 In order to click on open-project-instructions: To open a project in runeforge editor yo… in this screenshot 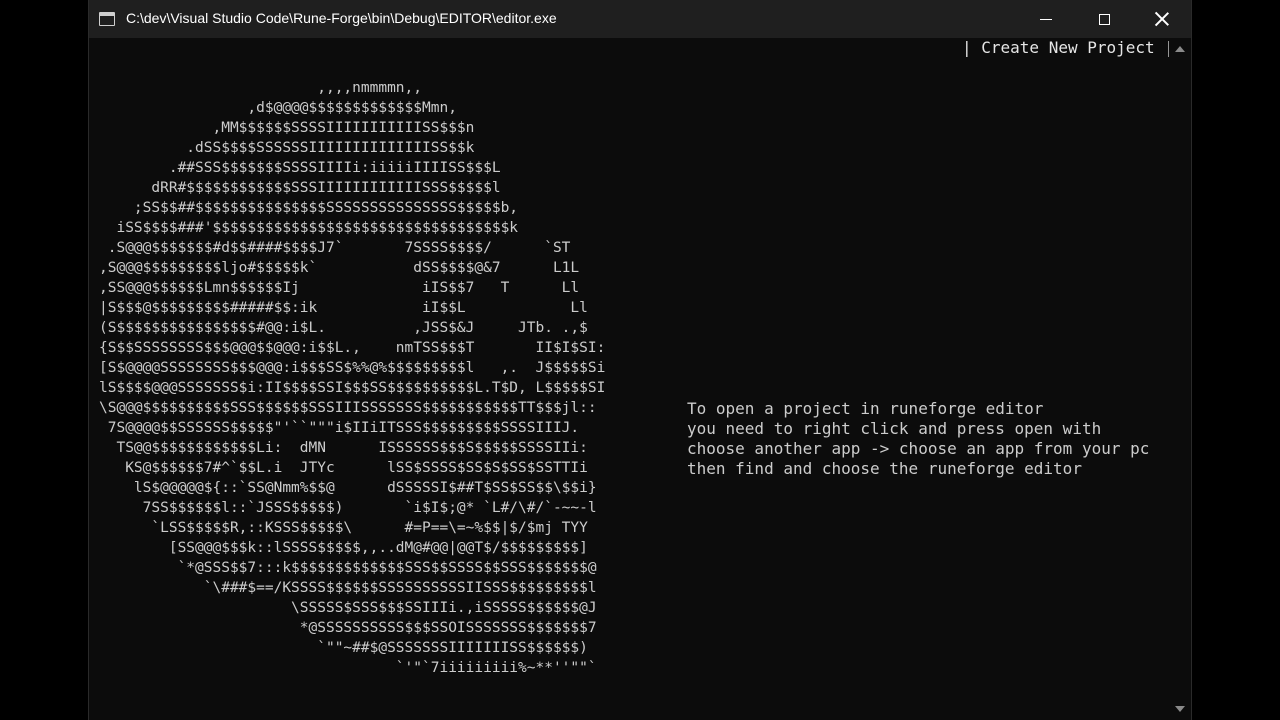, I will do `click(918, 438)`.